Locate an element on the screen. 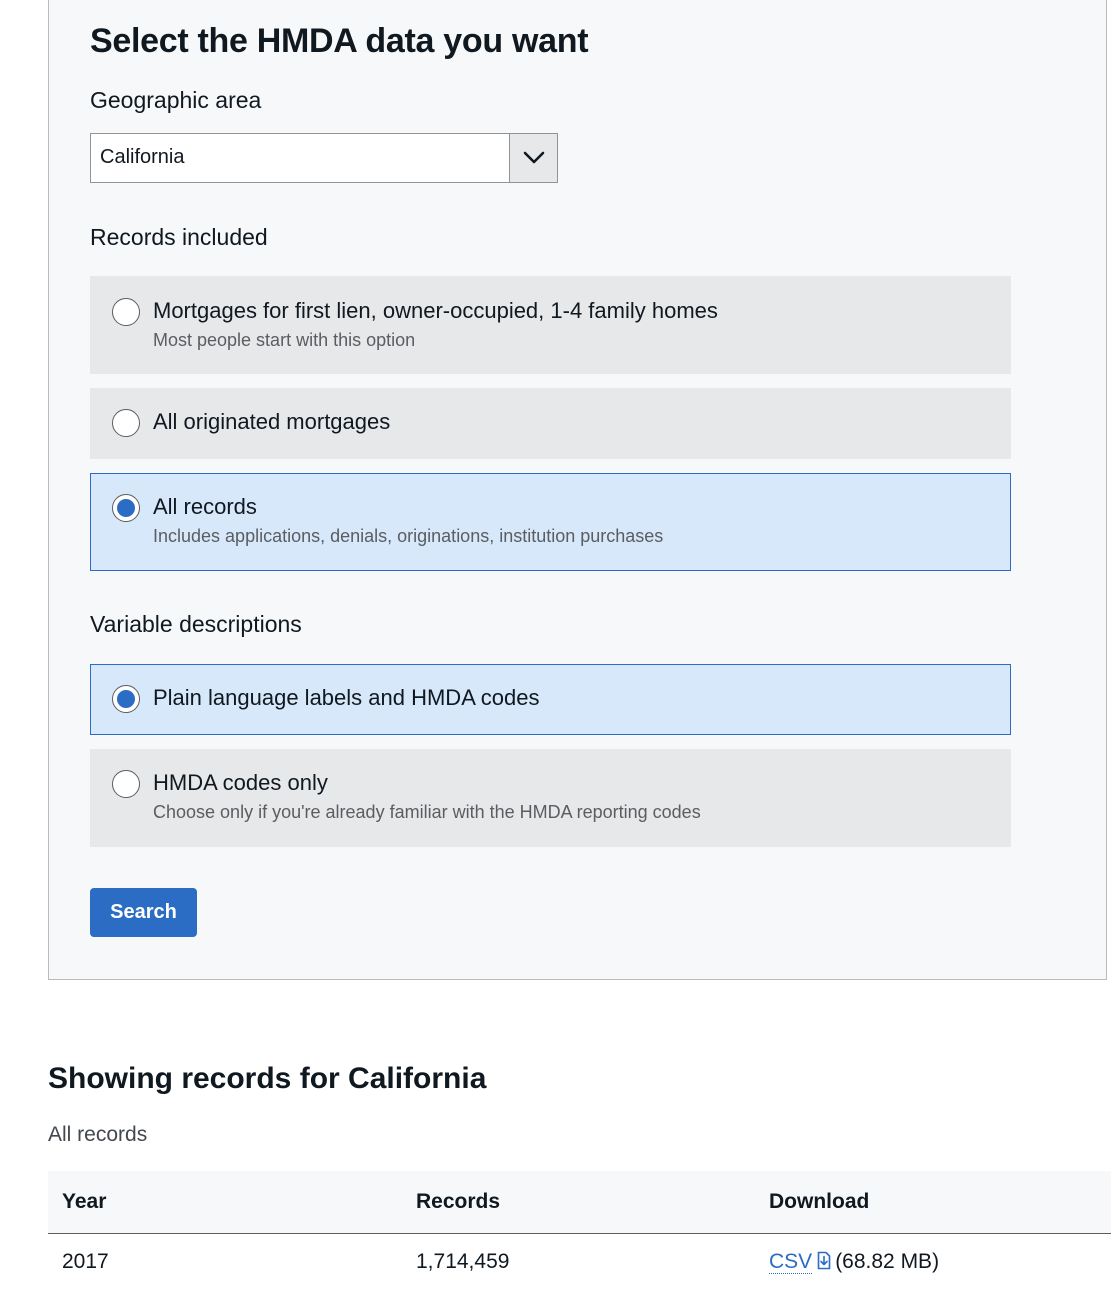 The width and height of the screenshot is (1111, 1291). column-header-records: Records is located at coordinates (578, 1202).